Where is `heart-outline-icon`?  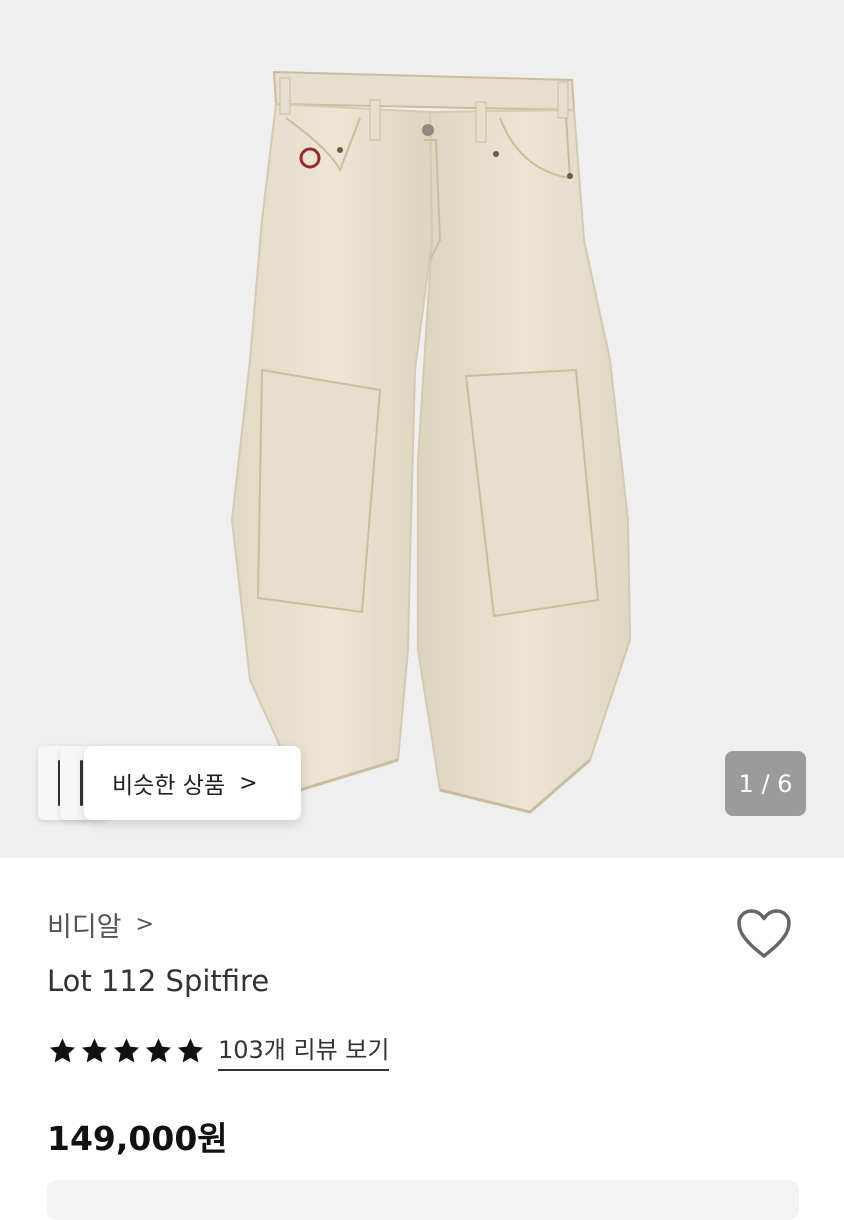
heart-outline-icon is located at coordinates (764, 934).